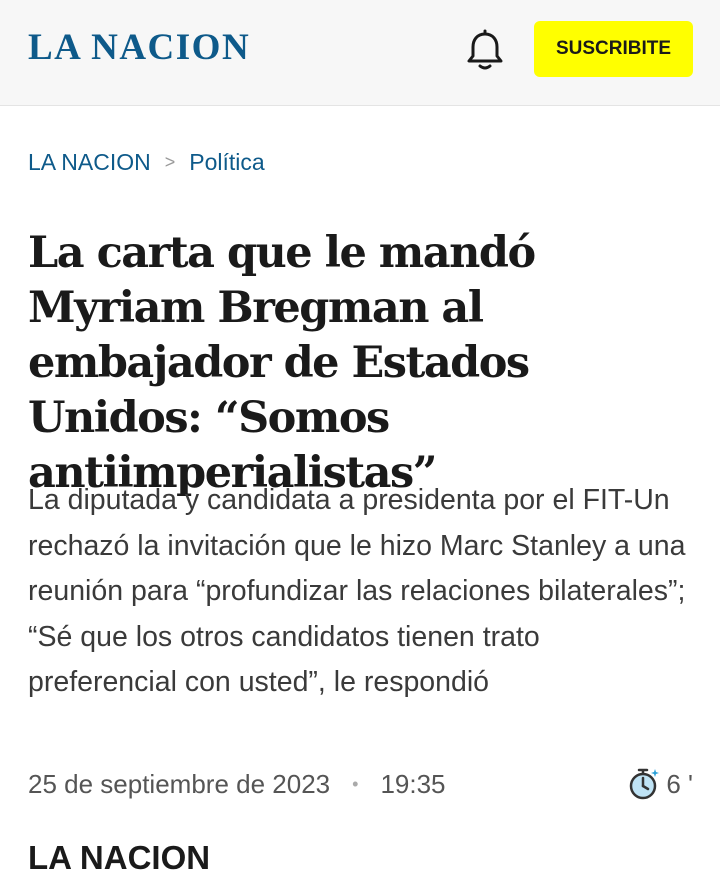 The width and height of the screenshot is (720, 890). Describe the element at coordinates (485, 50) in the screenshot. I see `bell-icon` at that location.